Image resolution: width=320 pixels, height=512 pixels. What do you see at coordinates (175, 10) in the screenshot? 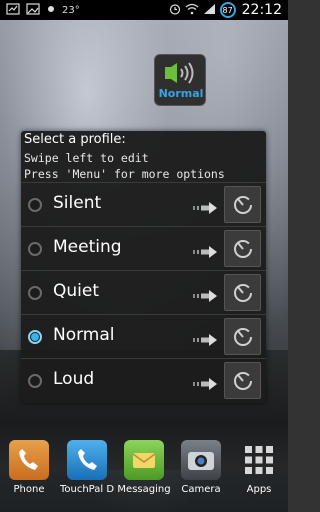
I see `alarm-icon` at bounding box center [175, 10].